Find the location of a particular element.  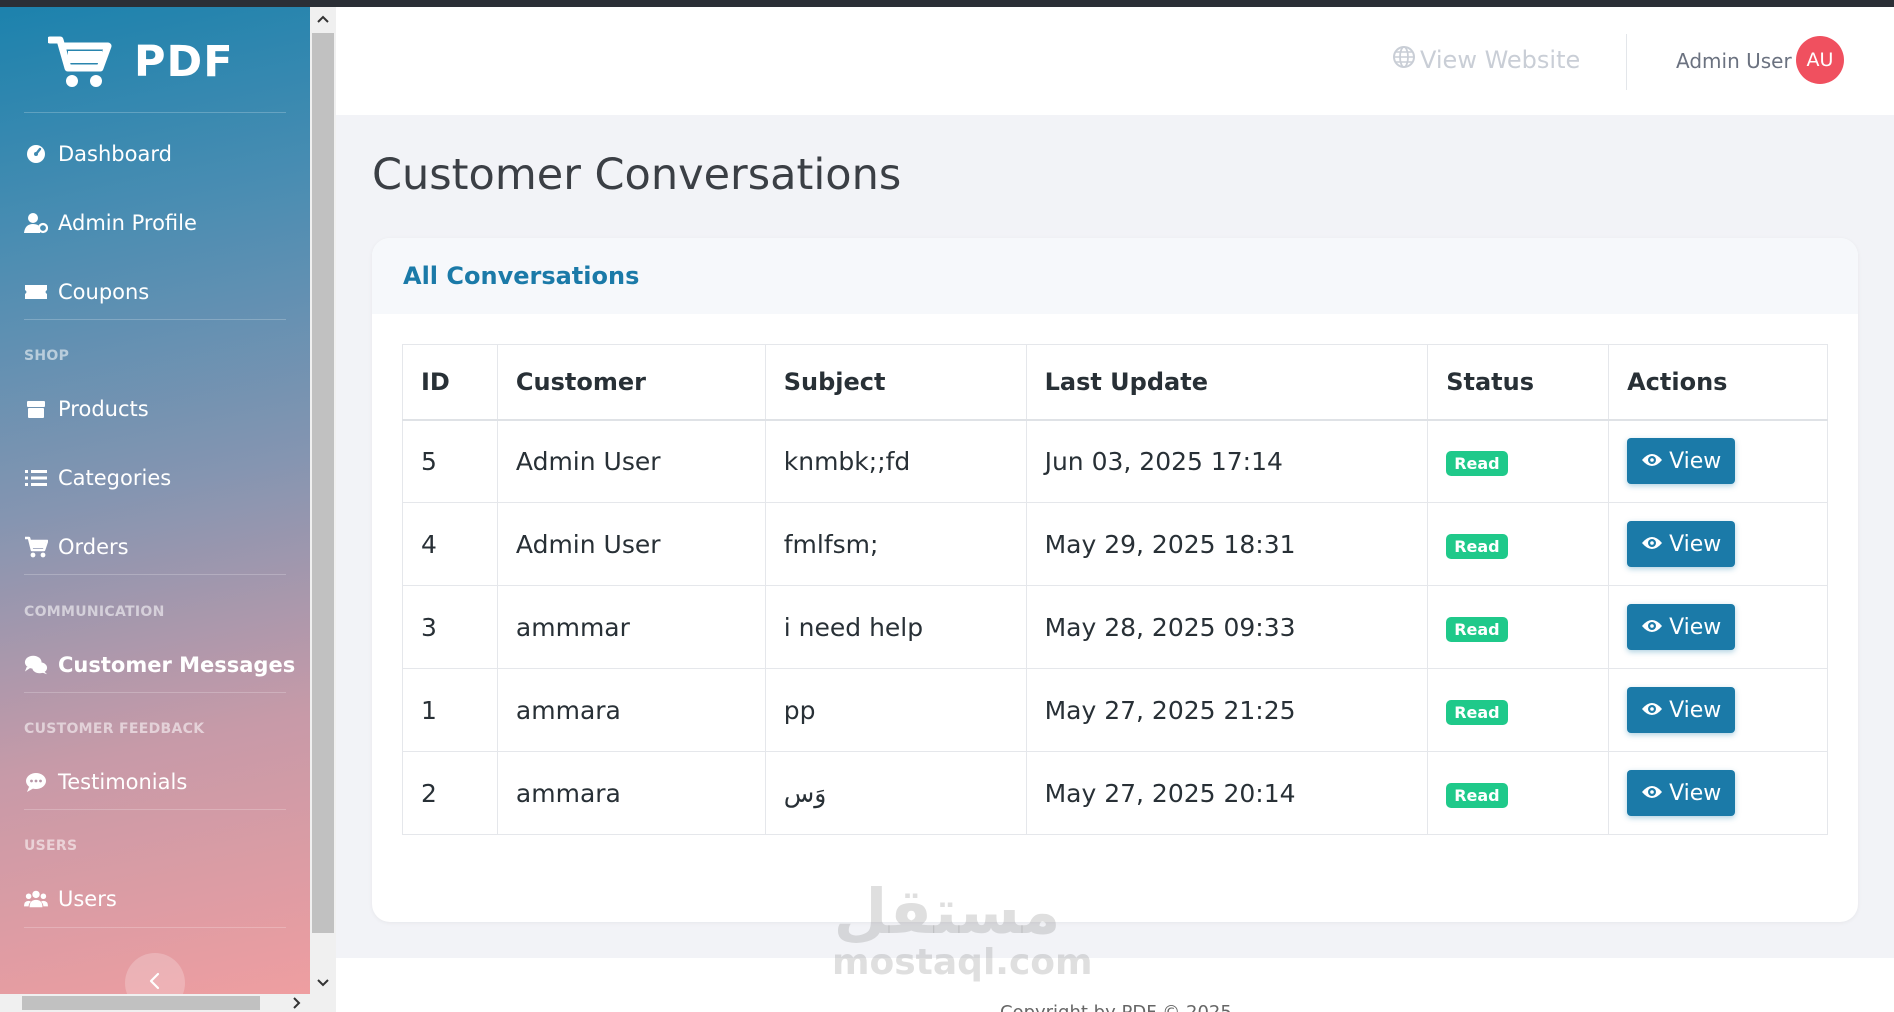

cell-last-update: May 29, 2025 18:31 is located at coordinates (1227, 544).